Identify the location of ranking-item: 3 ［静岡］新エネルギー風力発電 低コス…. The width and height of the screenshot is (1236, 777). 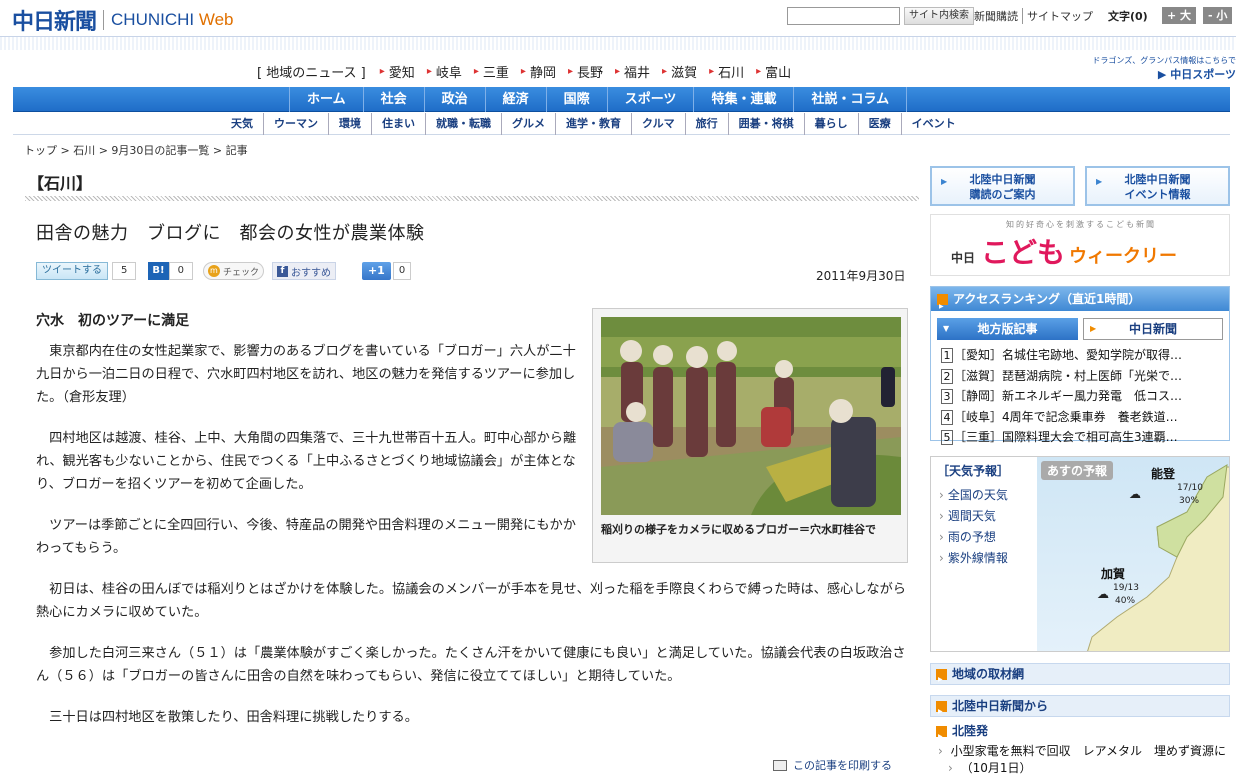
(1061, 396).